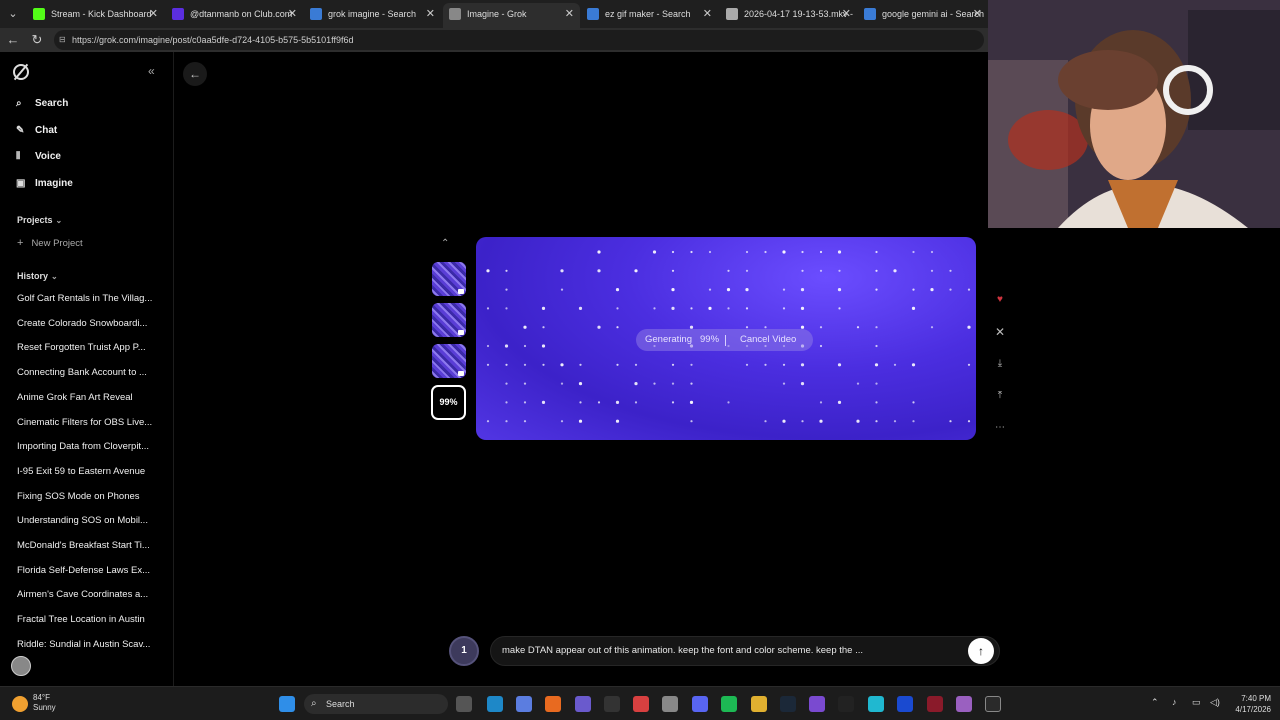 The width and height of the screenshot is (1280, 720). Describe the element at coordinates (376, 704) in the screenshot. I see `taskbar-search: ⌕ Search` at that location.